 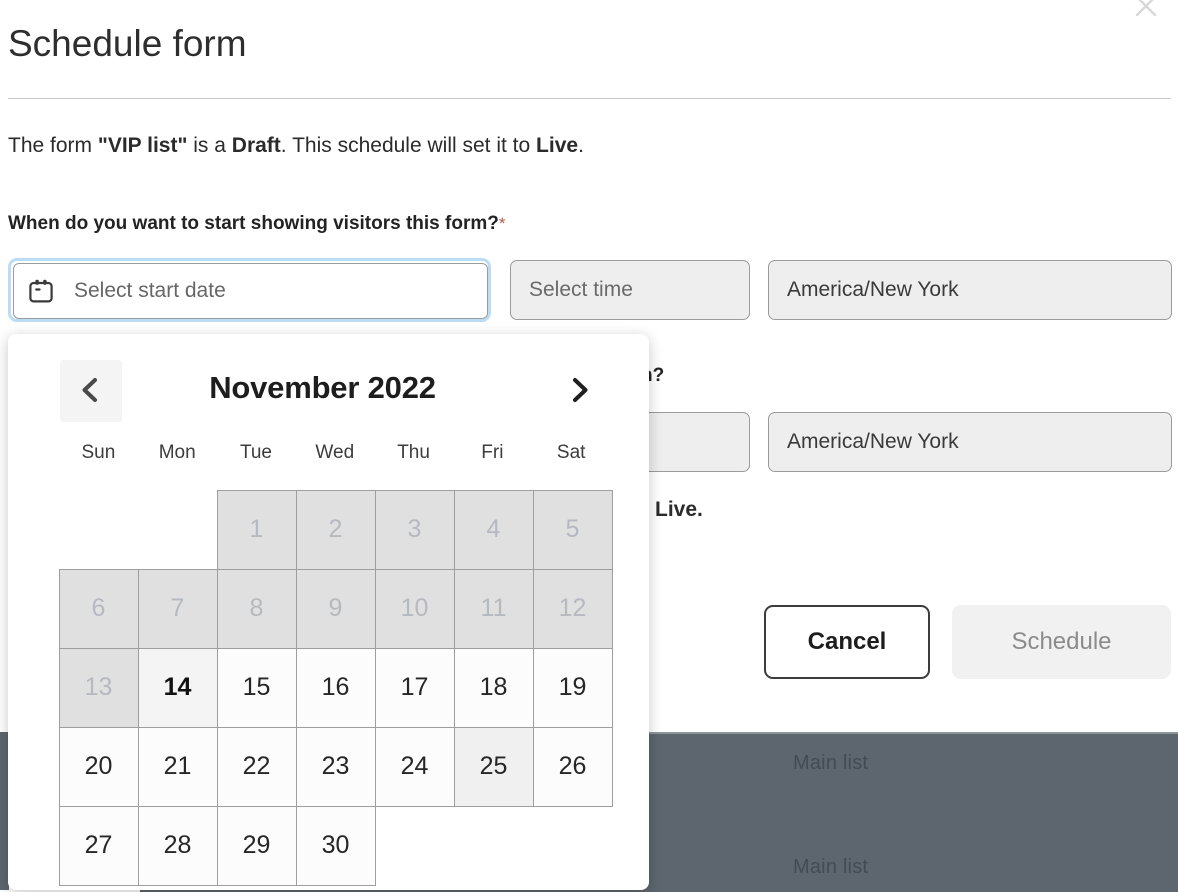 What do you see at coordinates (53, 145) in the screenshot?
I see `status-prefix: The form` at bounding box center [53, 145].